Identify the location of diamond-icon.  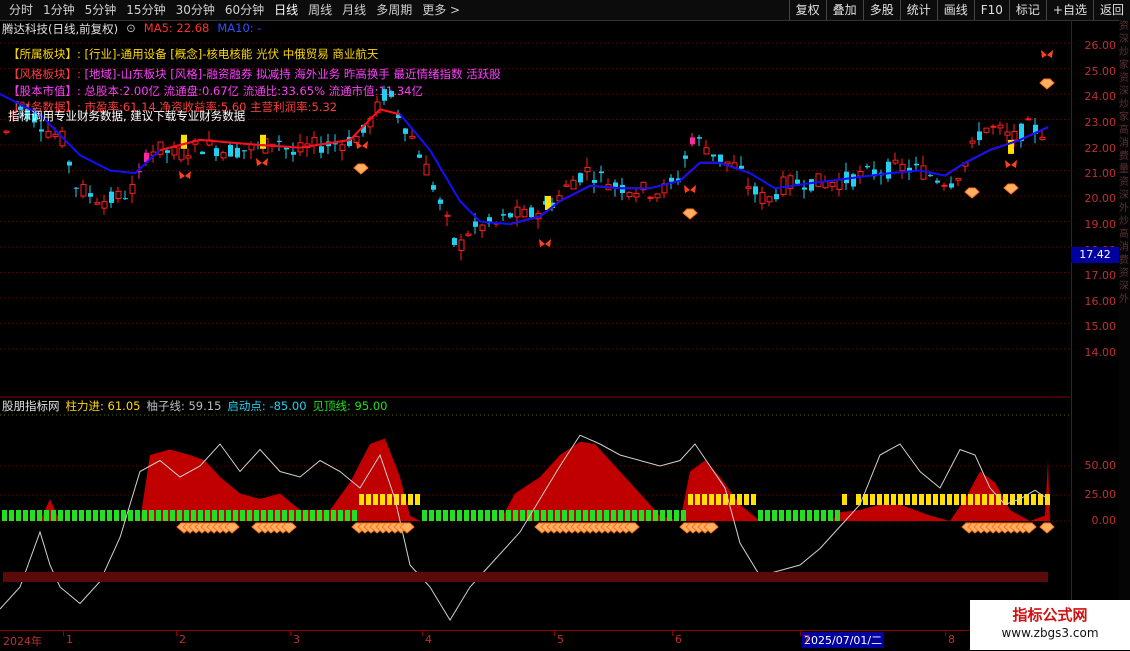
(1047, 528).